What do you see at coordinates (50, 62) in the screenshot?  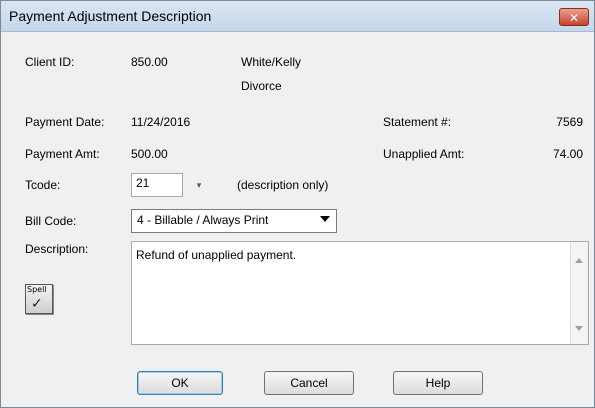 I see `client-id-label: Client ID:` at bounding box center [50, 62].